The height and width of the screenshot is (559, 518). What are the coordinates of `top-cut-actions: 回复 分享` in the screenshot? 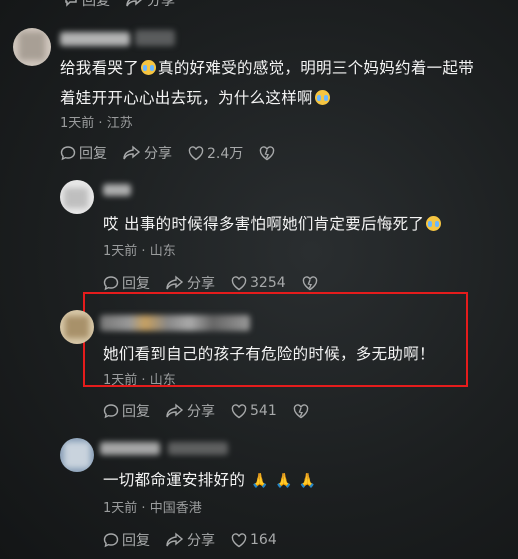 It's located at (127, 5).